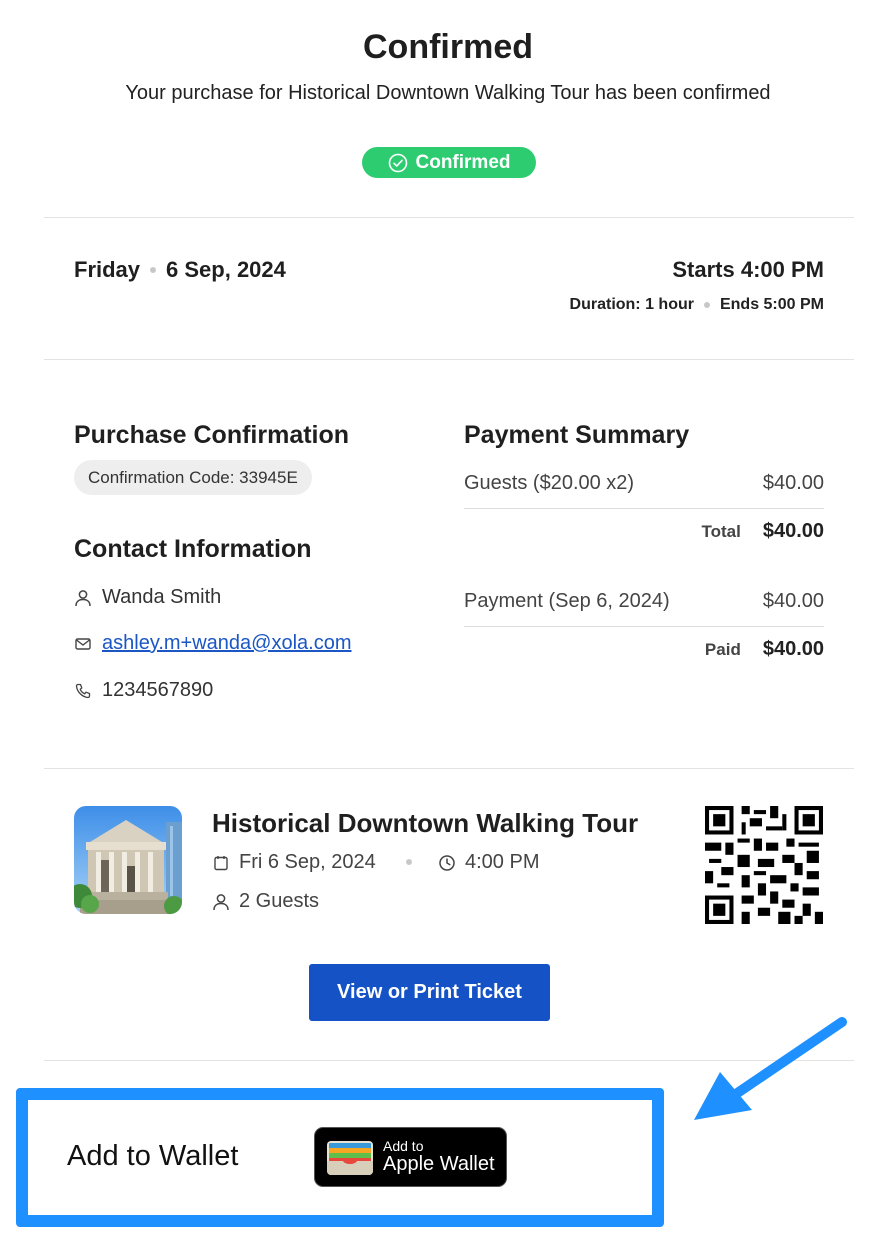 The height and width of the screenshot is (1236, 896). I want to click on wallet-label: Add to Wallet, so click(153, 1156).